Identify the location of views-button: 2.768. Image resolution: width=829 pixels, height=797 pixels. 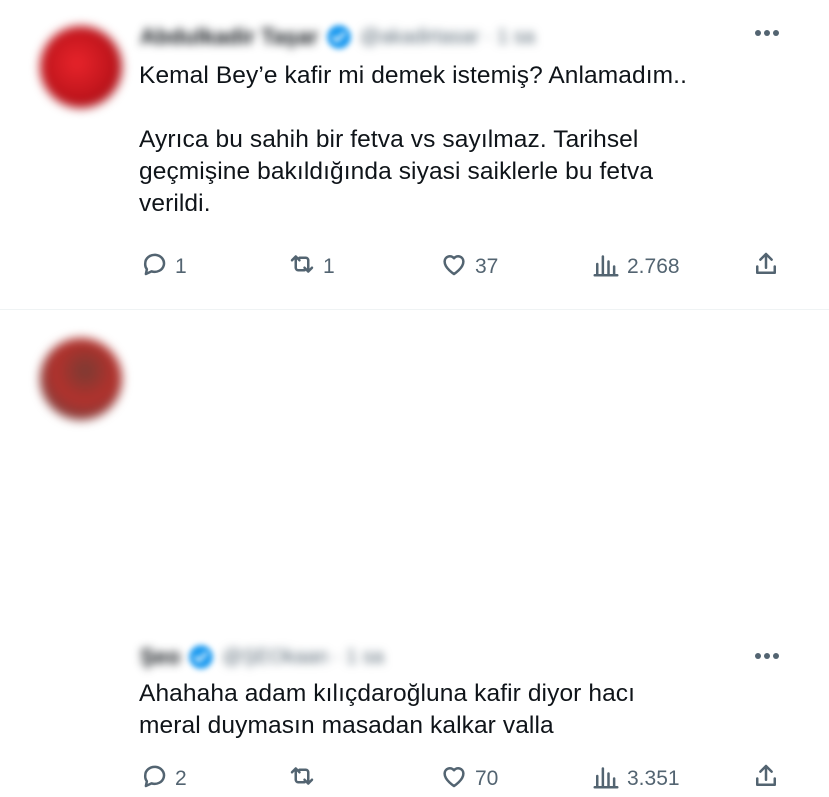
(635, 267).